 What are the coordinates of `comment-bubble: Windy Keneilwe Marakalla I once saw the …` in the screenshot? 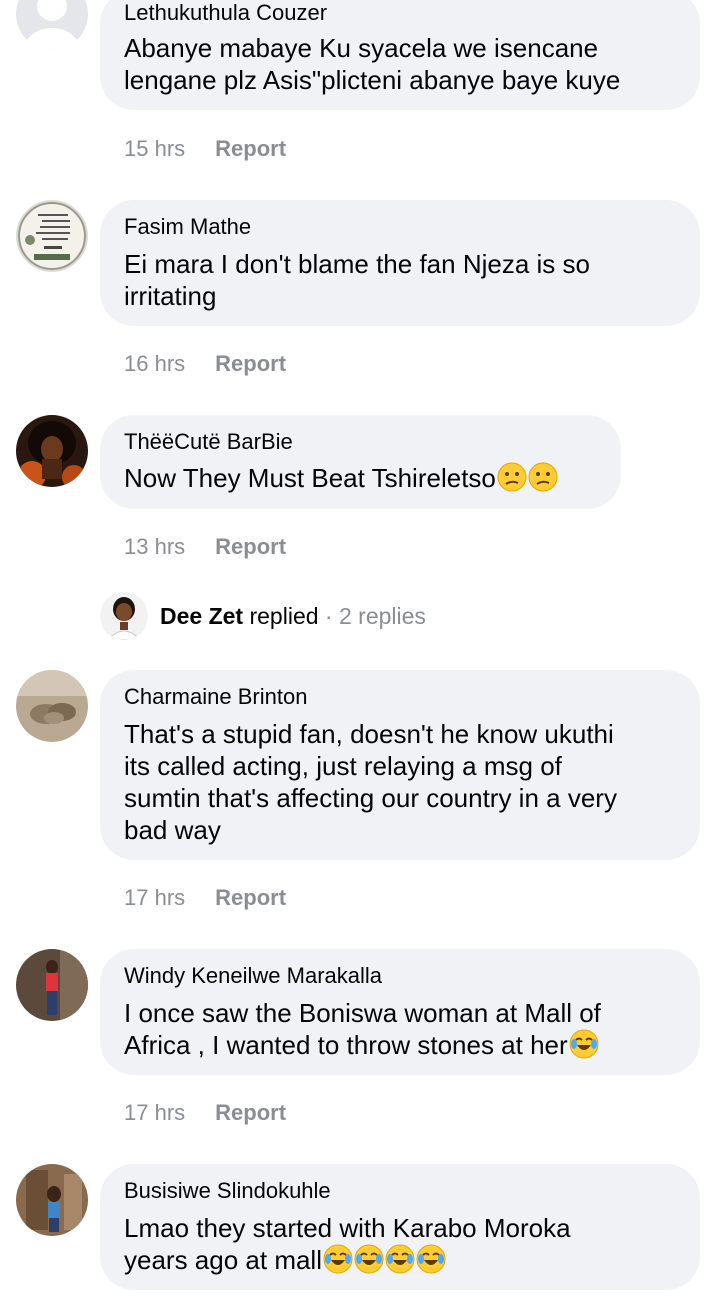 It's located at (400, 1012).